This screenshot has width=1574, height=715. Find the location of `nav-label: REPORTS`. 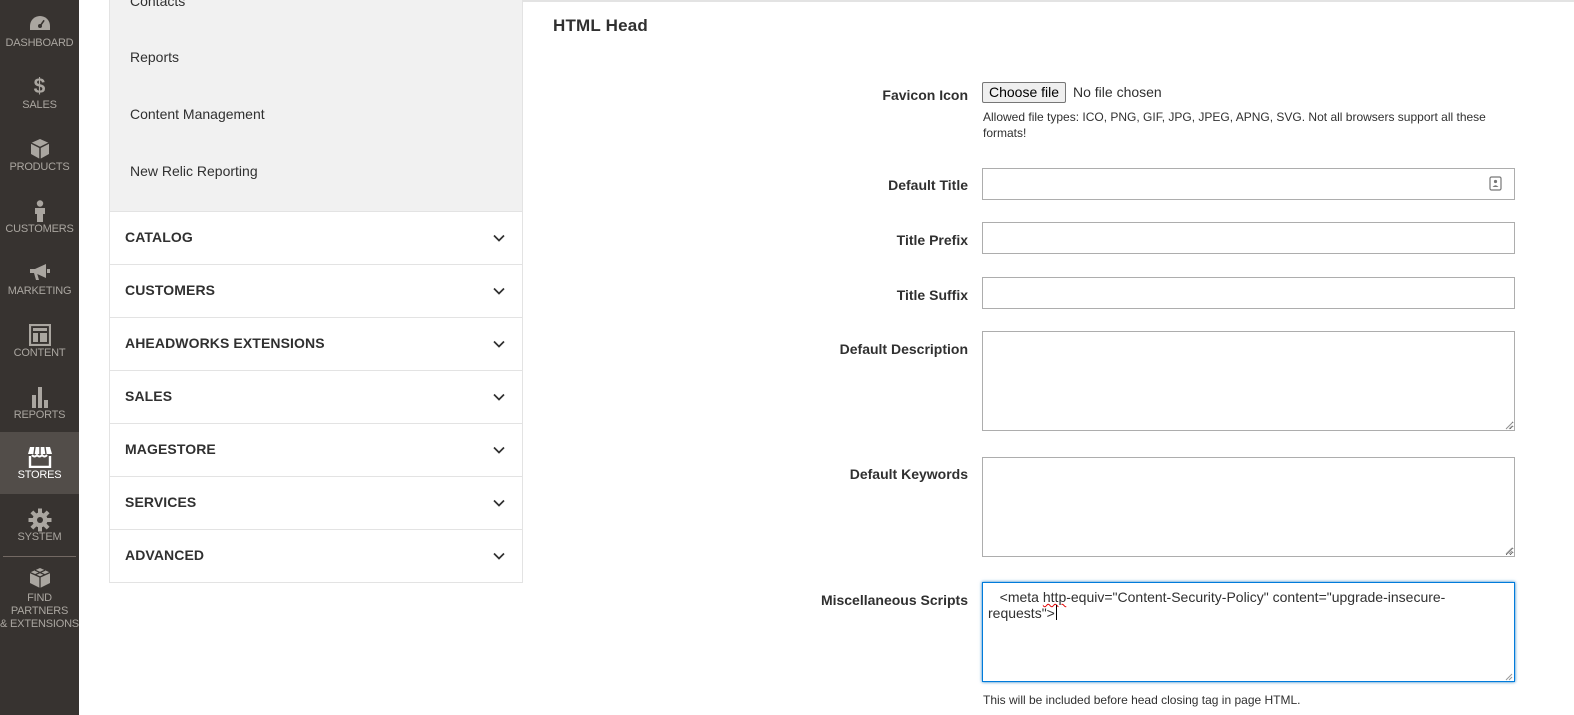

nav-label: REPORTS is located at coordinates (39, 415).